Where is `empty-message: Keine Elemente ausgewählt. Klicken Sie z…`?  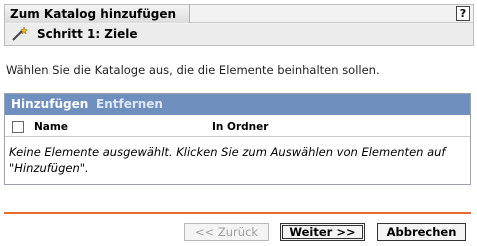
empty-message: Keine Elemente ausgewählt. Klicken Sie z… is located at coordinates (227, 160).